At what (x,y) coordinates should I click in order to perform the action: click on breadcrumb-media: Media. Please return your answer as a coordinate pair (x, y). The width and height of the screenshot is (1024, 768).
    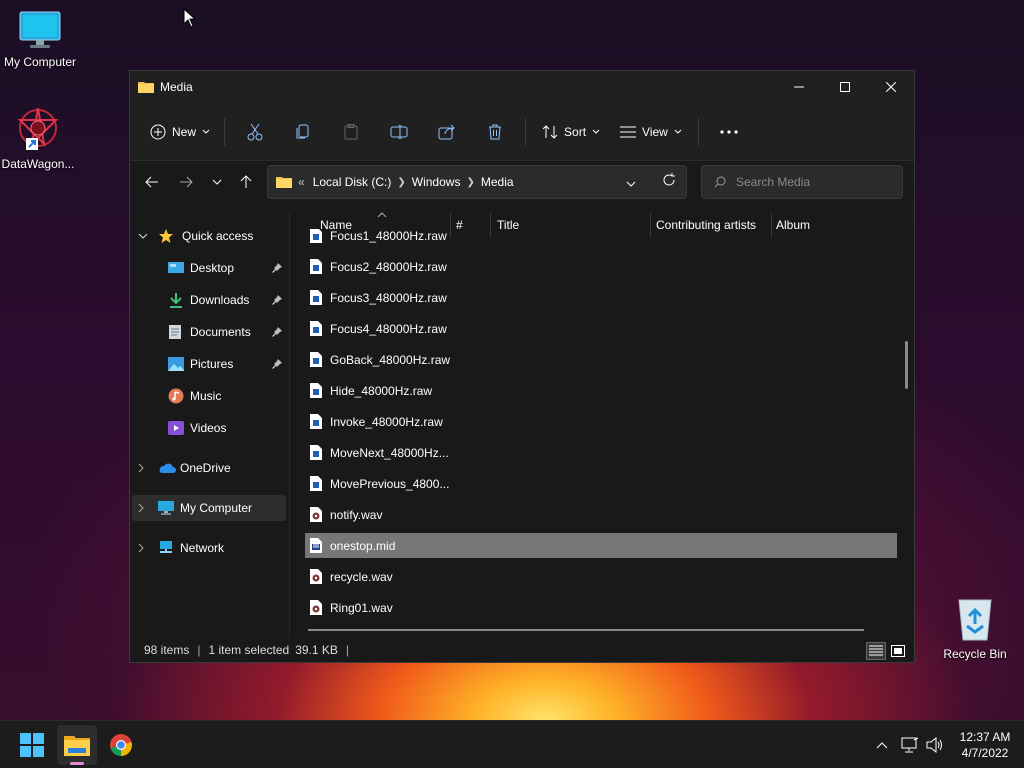
    Looking at the image, I should click on (497, 182).